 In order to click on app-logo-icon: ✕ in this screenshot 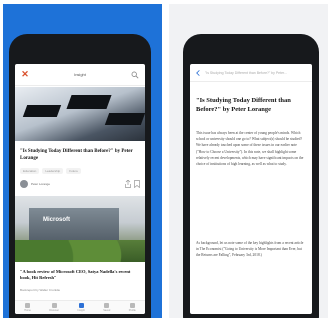, I will do `click(25, 74)`.